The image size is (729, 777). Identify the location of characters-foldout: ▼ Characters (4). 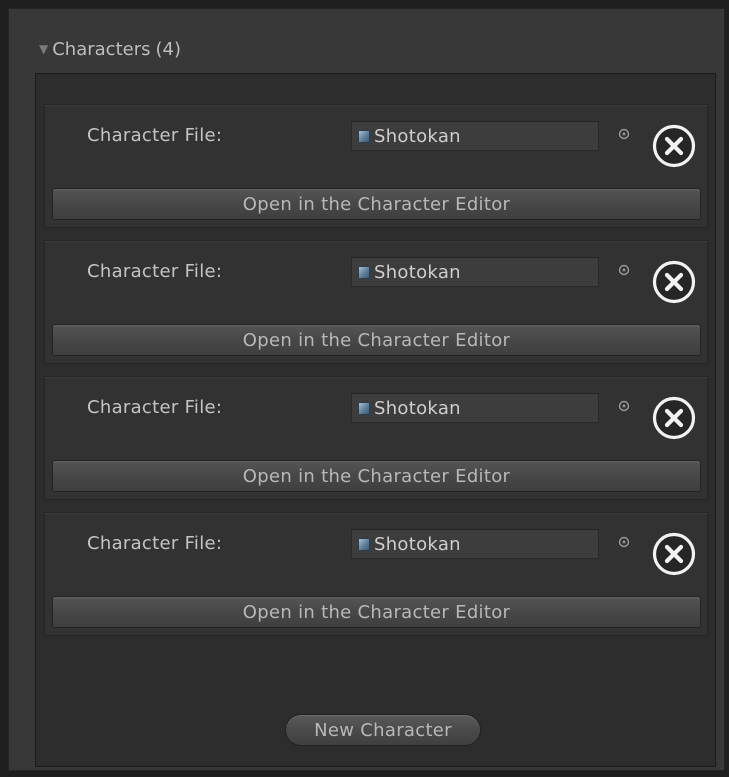
(110, 49).